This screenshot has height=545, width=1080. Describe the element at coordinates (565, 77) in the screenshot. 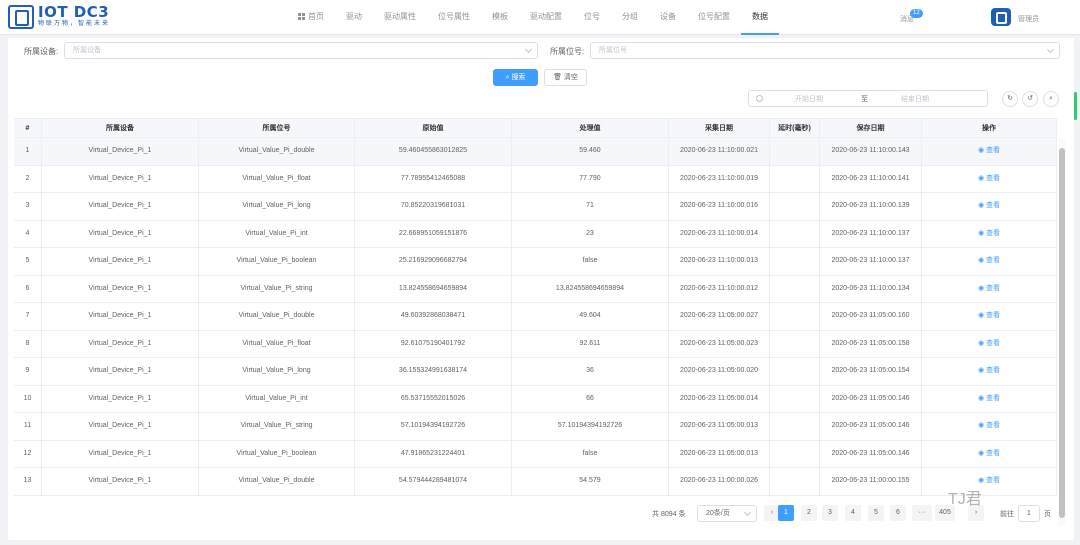

I see `clear-button: 🗑 清空` at that location.